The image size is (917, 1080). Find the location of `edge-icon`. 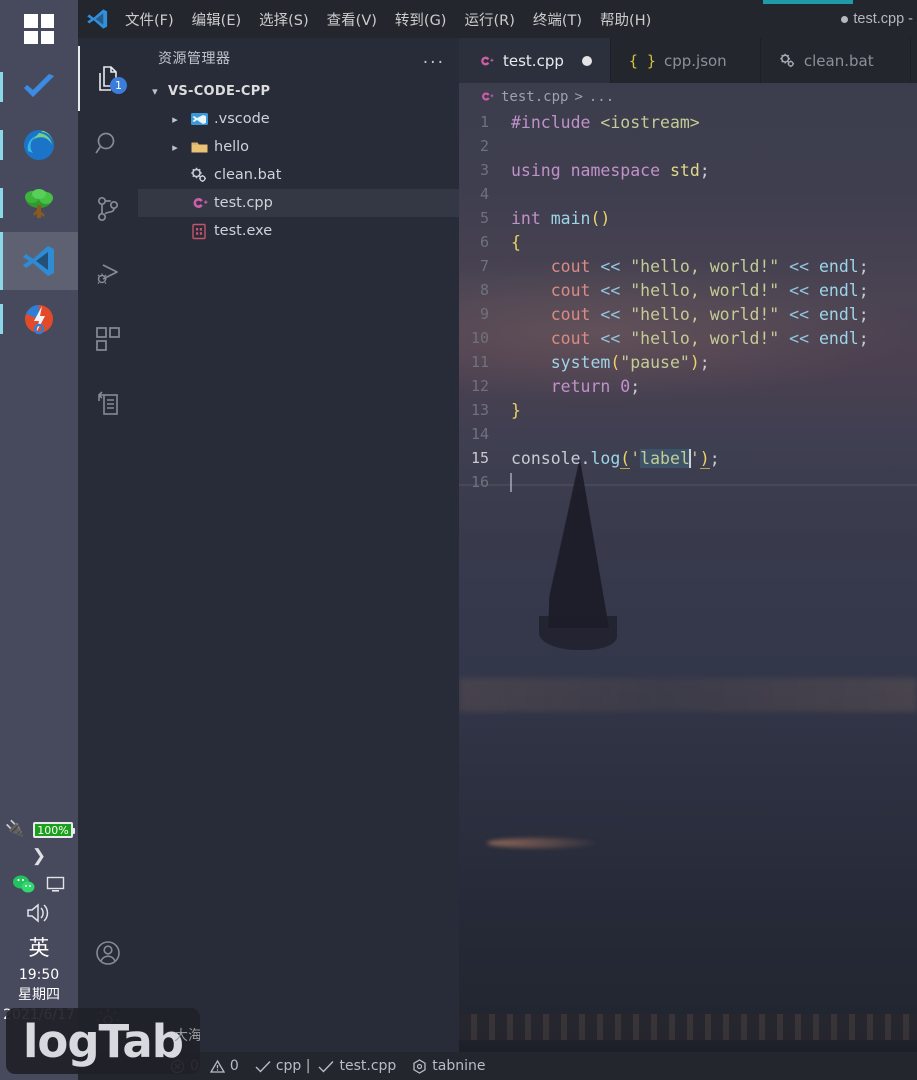

edge-icon is located at coordinates (39, 145).